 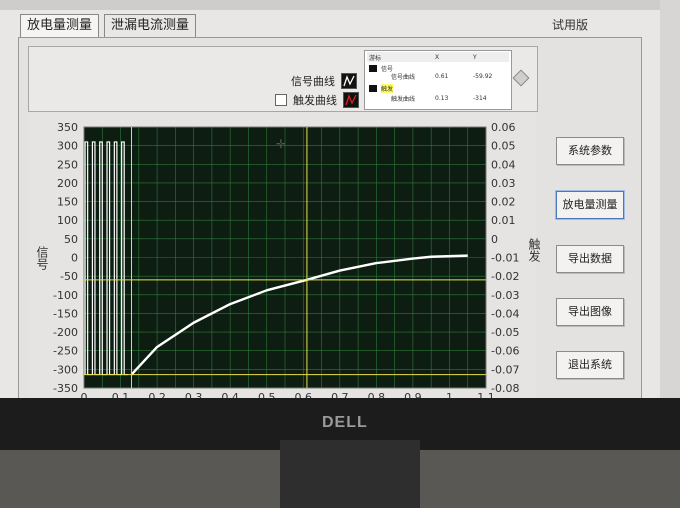 I want to click on export-image-button: 导出图像, so click(x=590, y=312).